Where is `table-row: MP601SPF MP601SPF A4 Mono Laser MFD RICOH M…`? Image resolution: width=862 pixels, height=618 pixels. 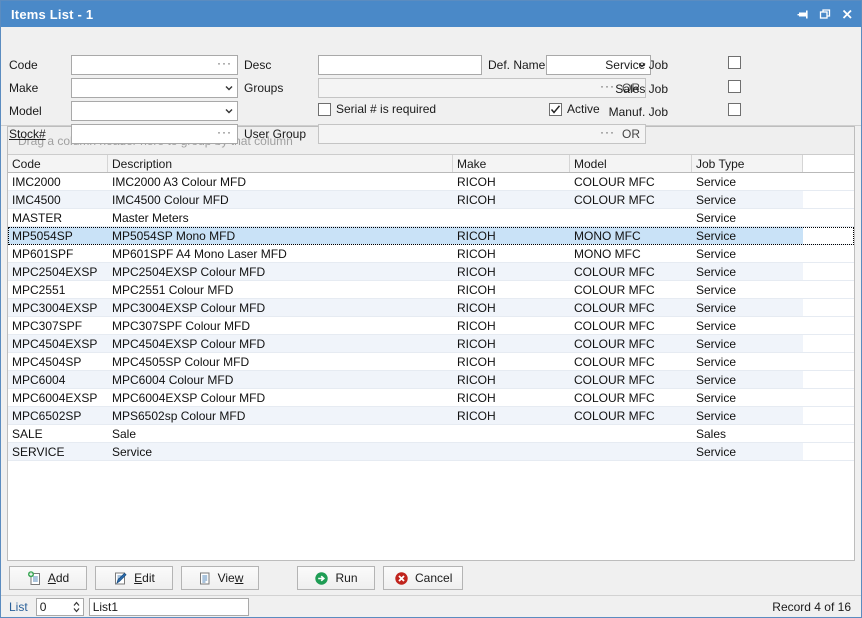
table-row: MP601SPF MP601SPF A4 Mono Laser MFD RICOH M… is located at coordinates (431, 254).